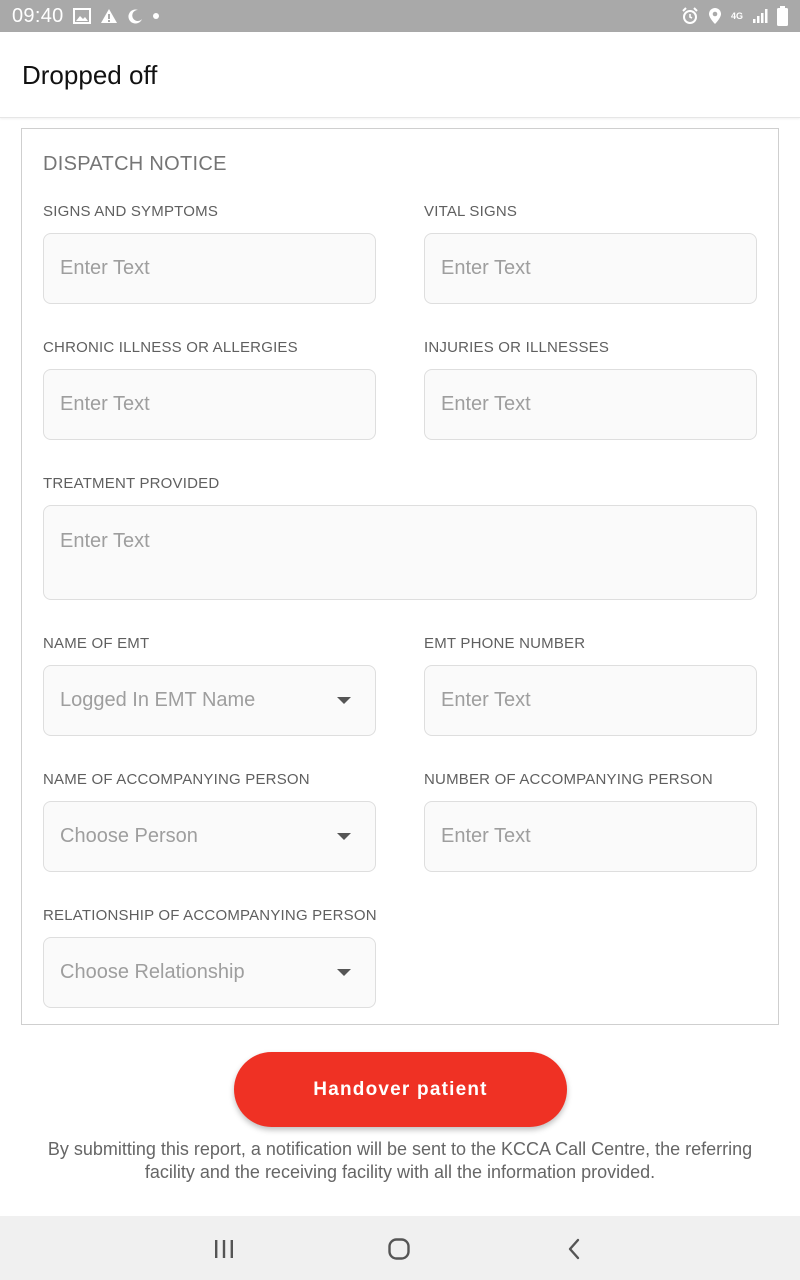 The image size is (800, 1280). What do you see at coordinates (715, 16) in the screenshot?
I see `location-icon` at bounding box center [715, 16].